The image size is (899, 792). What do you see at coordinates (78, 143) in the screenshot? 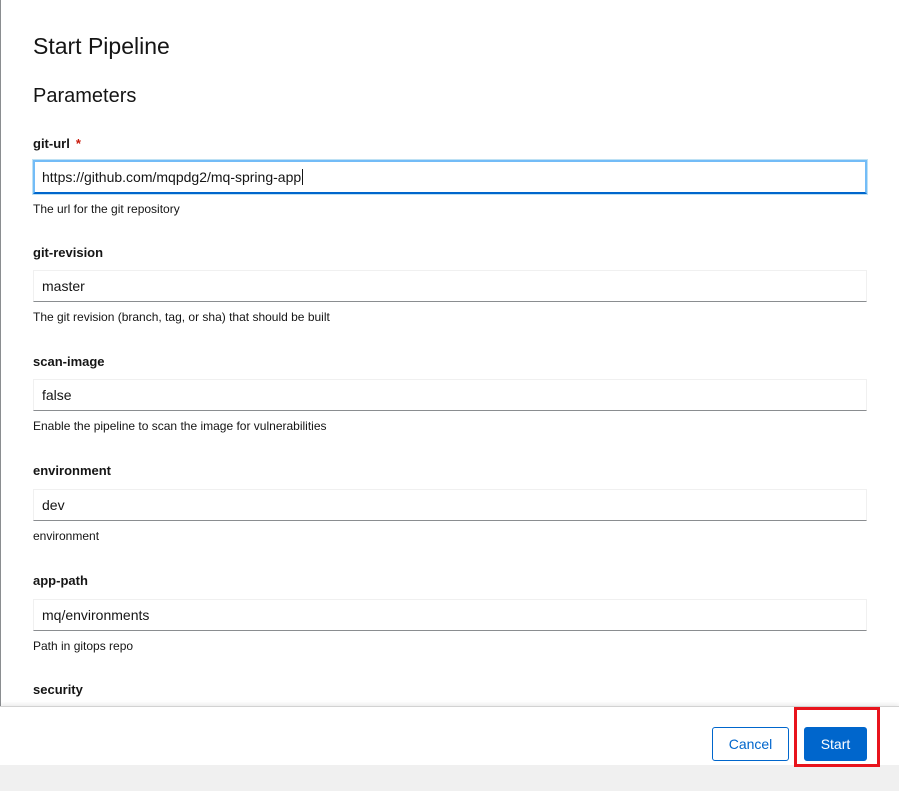
I see `required-indicator: *` at bounding box center [78, 143].